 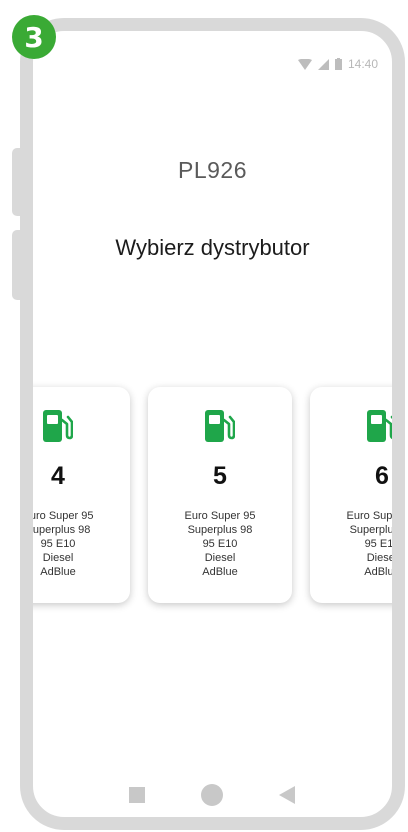 I want to click on step-number-badge: 3, so click(x=34, y=37).